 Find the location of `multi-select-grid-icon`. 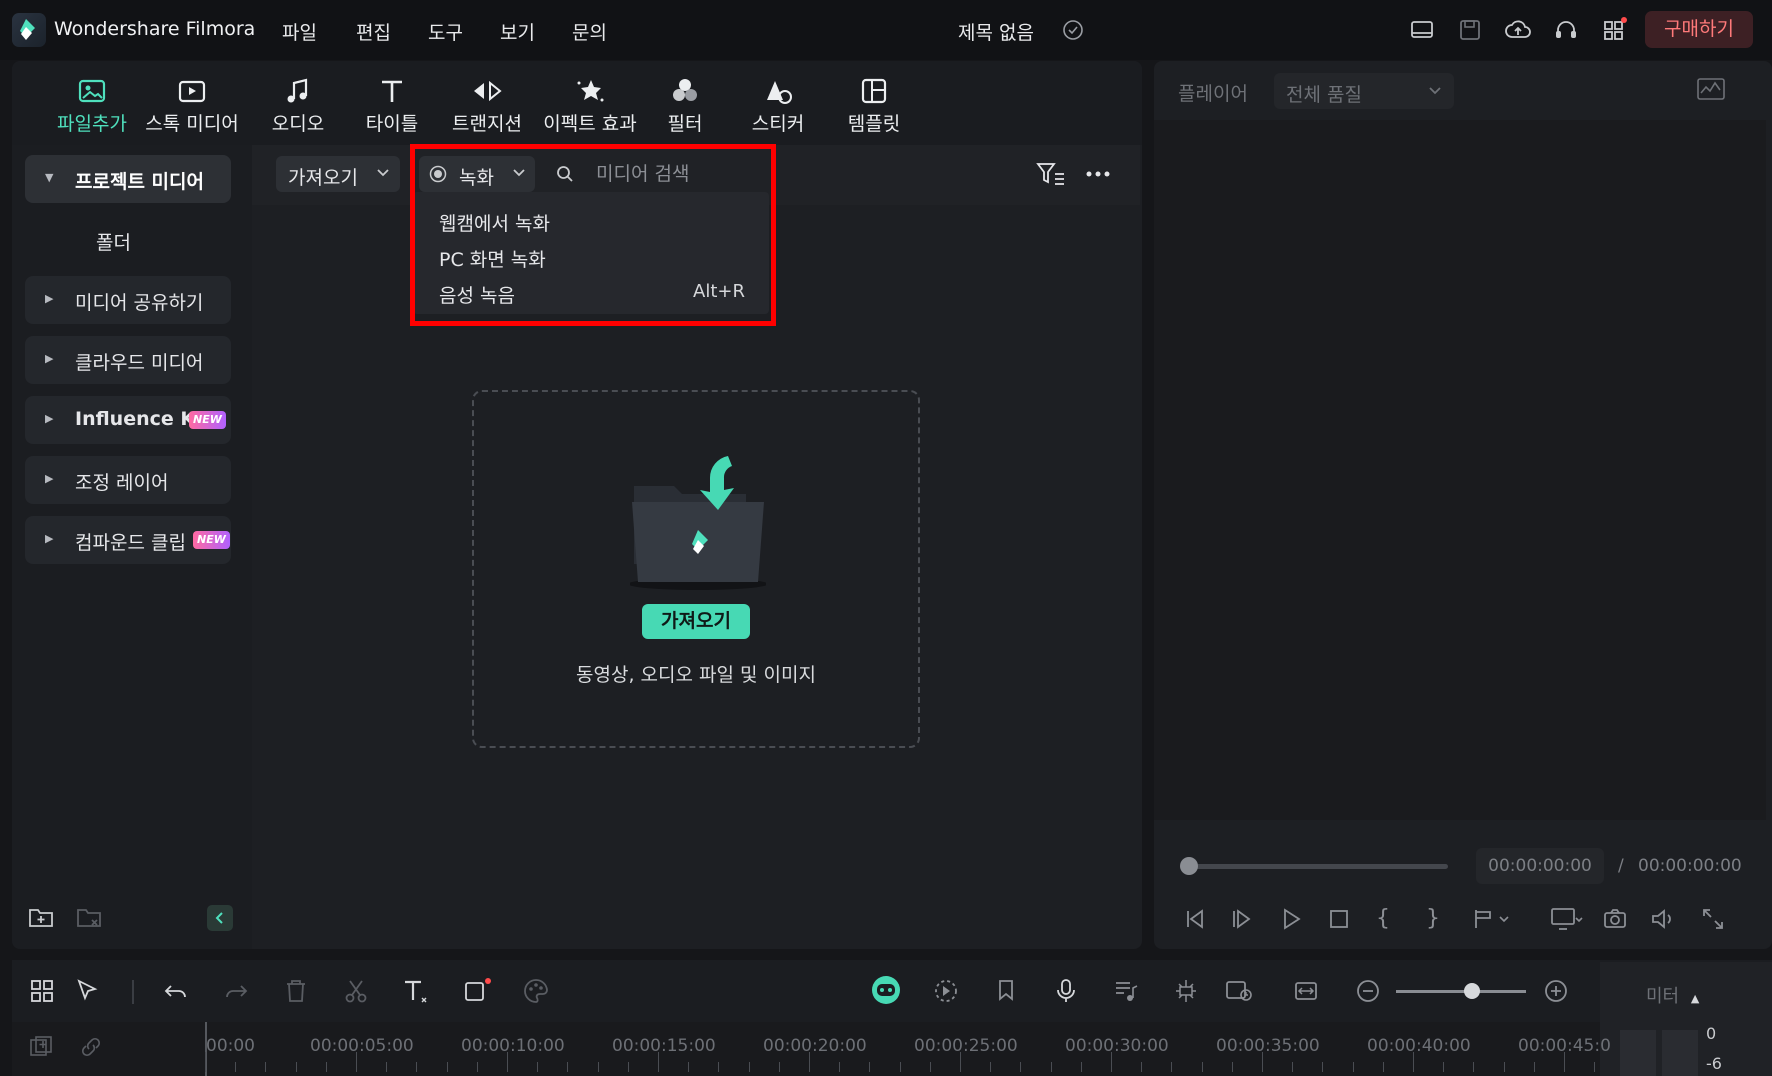

multi-select-grid-icon is located at coordinates (42, 991).